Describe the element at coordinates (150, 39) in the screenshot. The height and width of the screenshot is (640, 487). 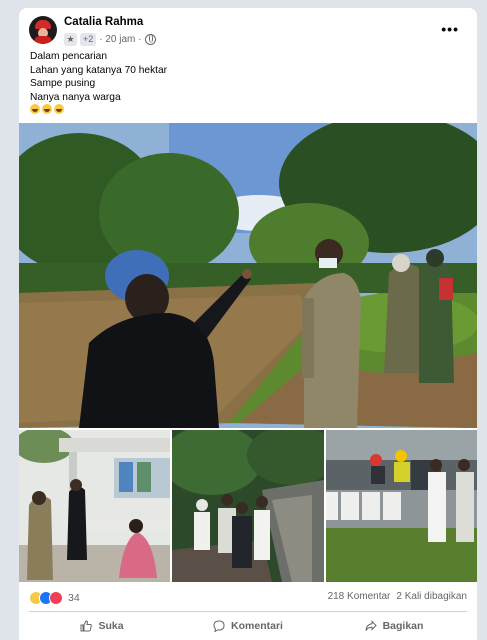
I see `globe-icon` at that location.